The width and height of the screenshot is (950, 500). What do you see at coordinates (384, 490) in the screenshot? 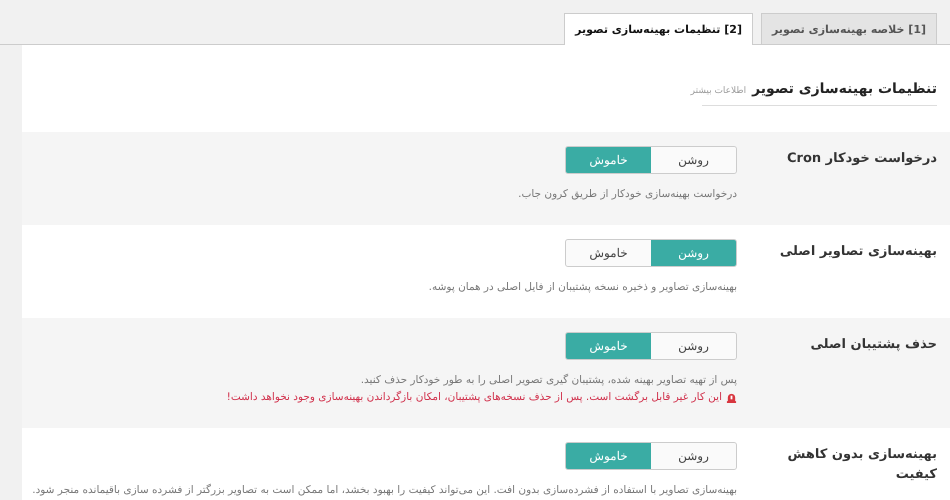
I see `setting-description: بهینه‌سازی تصاویر با استفاده از فشرده‌سازی بدون افت. این می‌تواند کیفیت را بهبود بخشد، اما ممکن است به تصاویر بزرگتر از فشرده سازی باقیمانده منجر شود.` at bounding box center [384, 490].